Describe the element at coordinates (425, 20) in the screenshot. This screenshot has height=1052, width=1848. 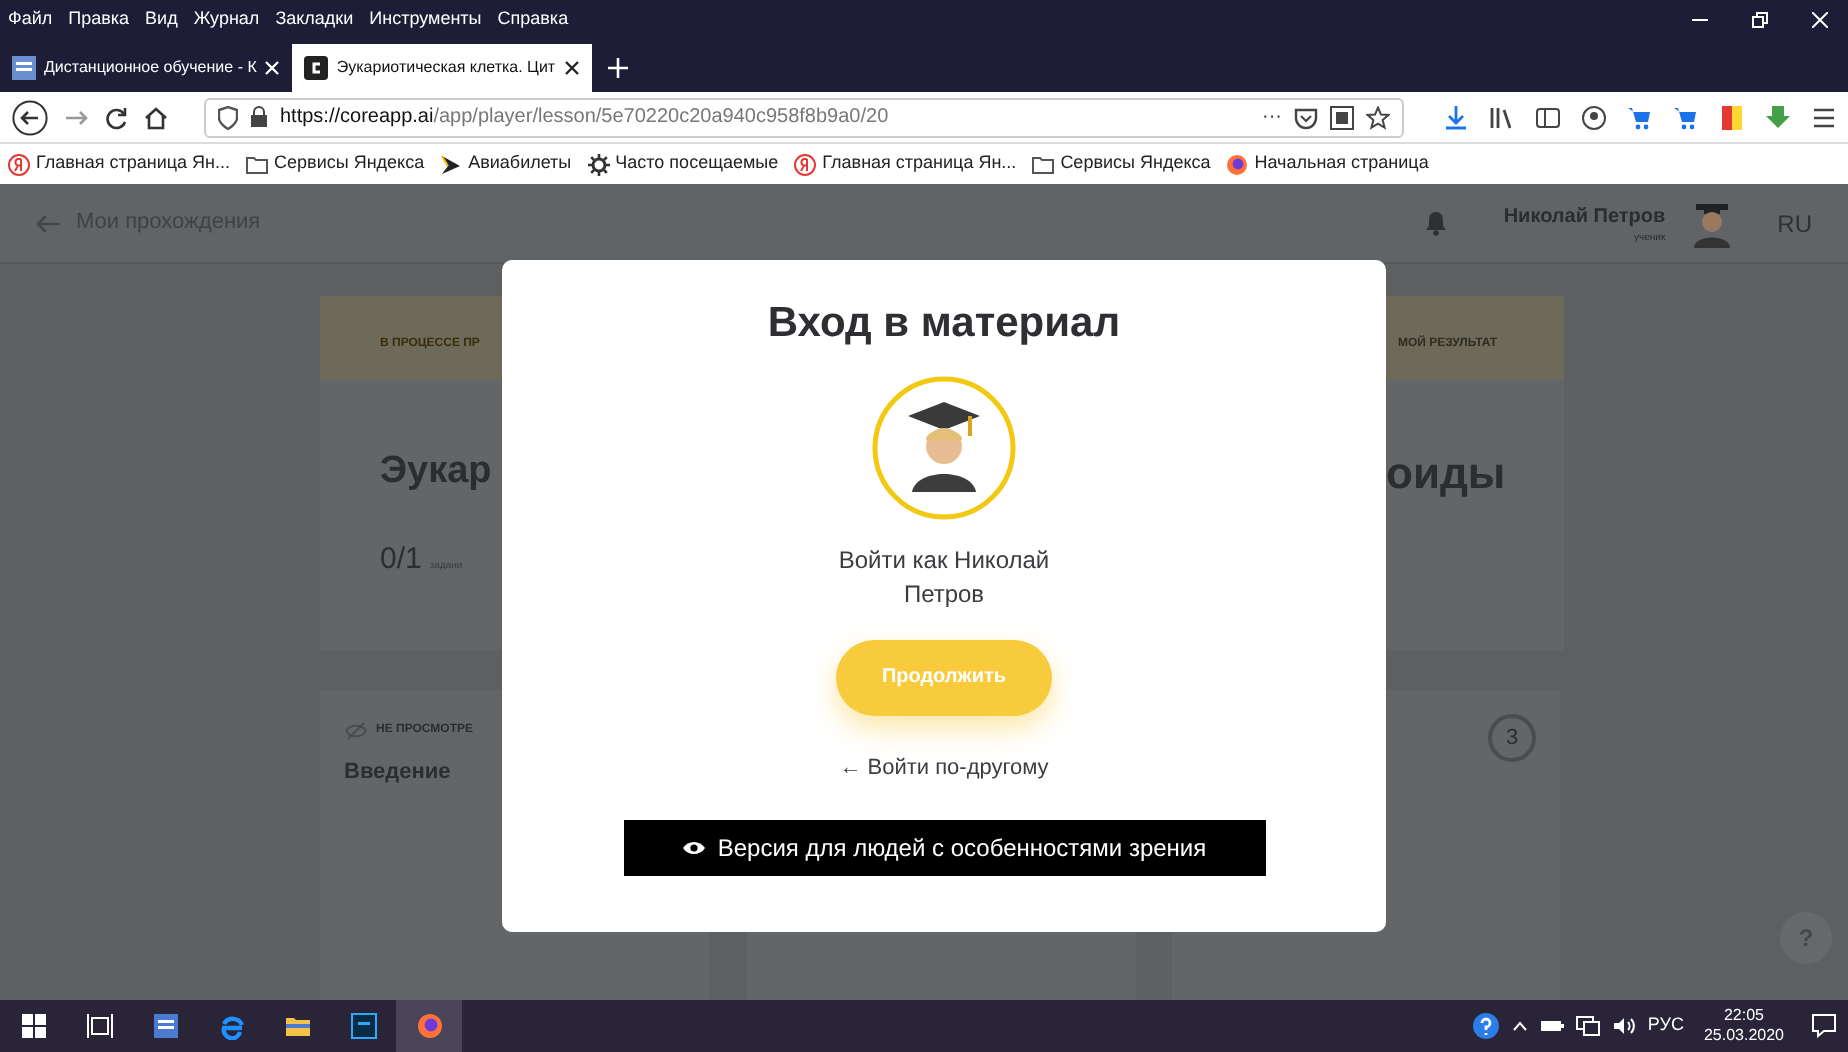
I see `menu-item: Инструменты` at that location.